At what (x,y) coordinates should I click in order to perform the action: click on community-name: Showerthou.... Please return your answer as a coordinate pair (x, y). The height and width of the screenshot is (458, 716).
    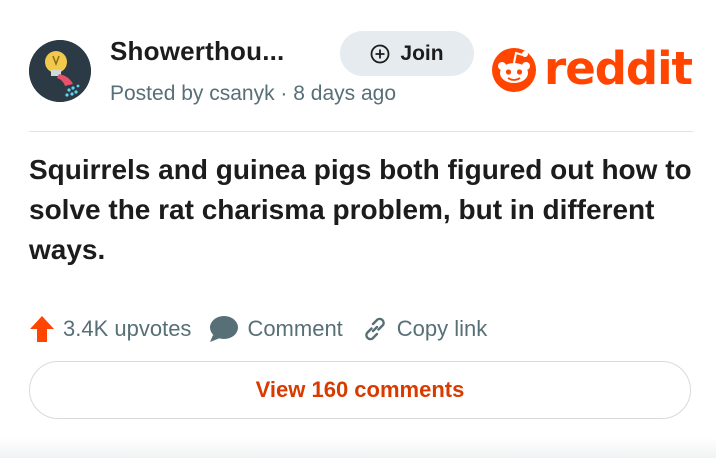
    Looking at the image, I should click on (197, 51).